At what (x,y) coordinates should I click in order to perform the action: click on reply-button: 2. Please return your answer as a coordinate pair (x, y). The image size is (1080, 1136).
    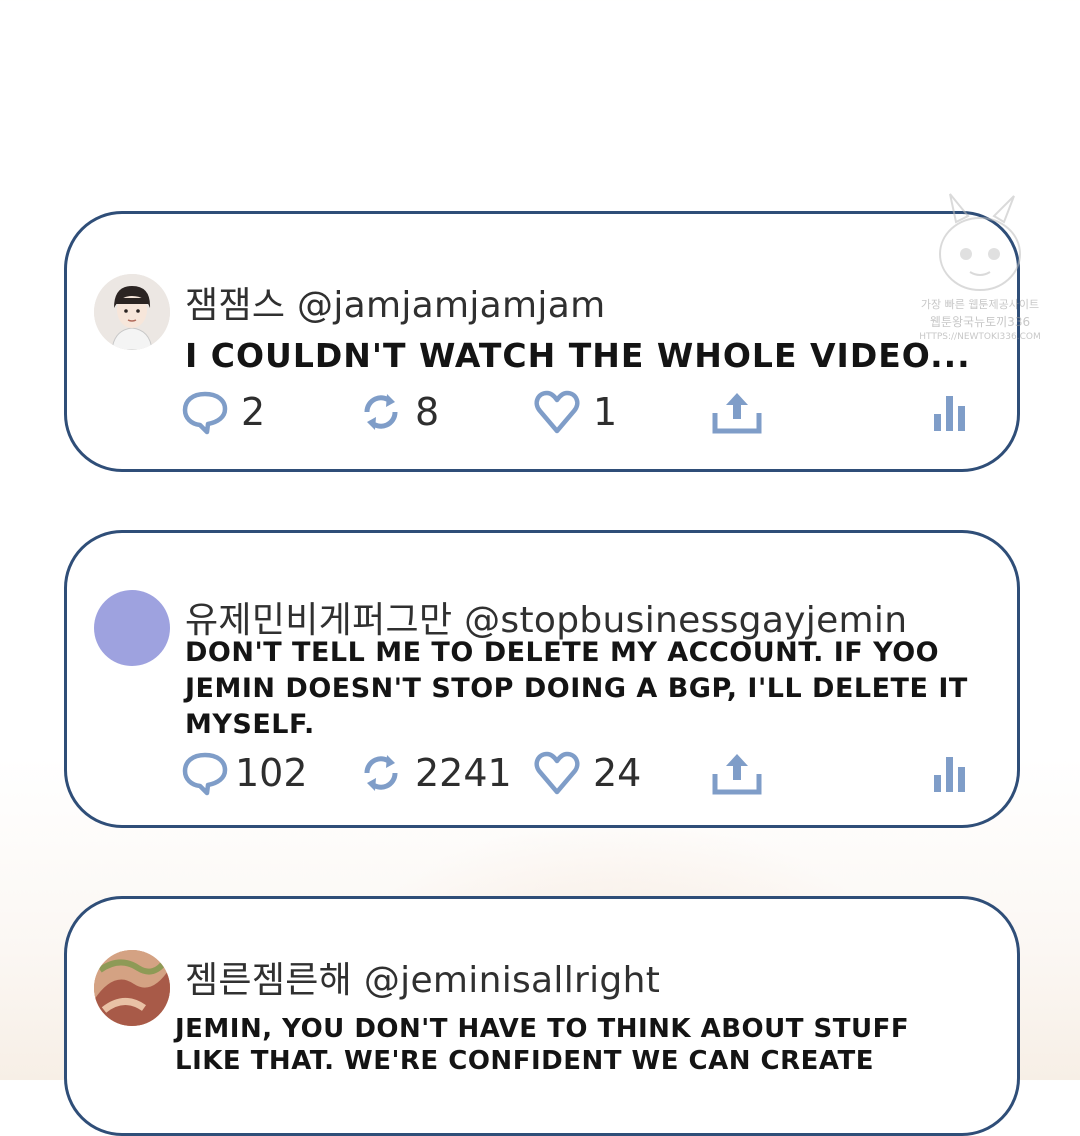
    Looking at the image, I should click on (223, 412).